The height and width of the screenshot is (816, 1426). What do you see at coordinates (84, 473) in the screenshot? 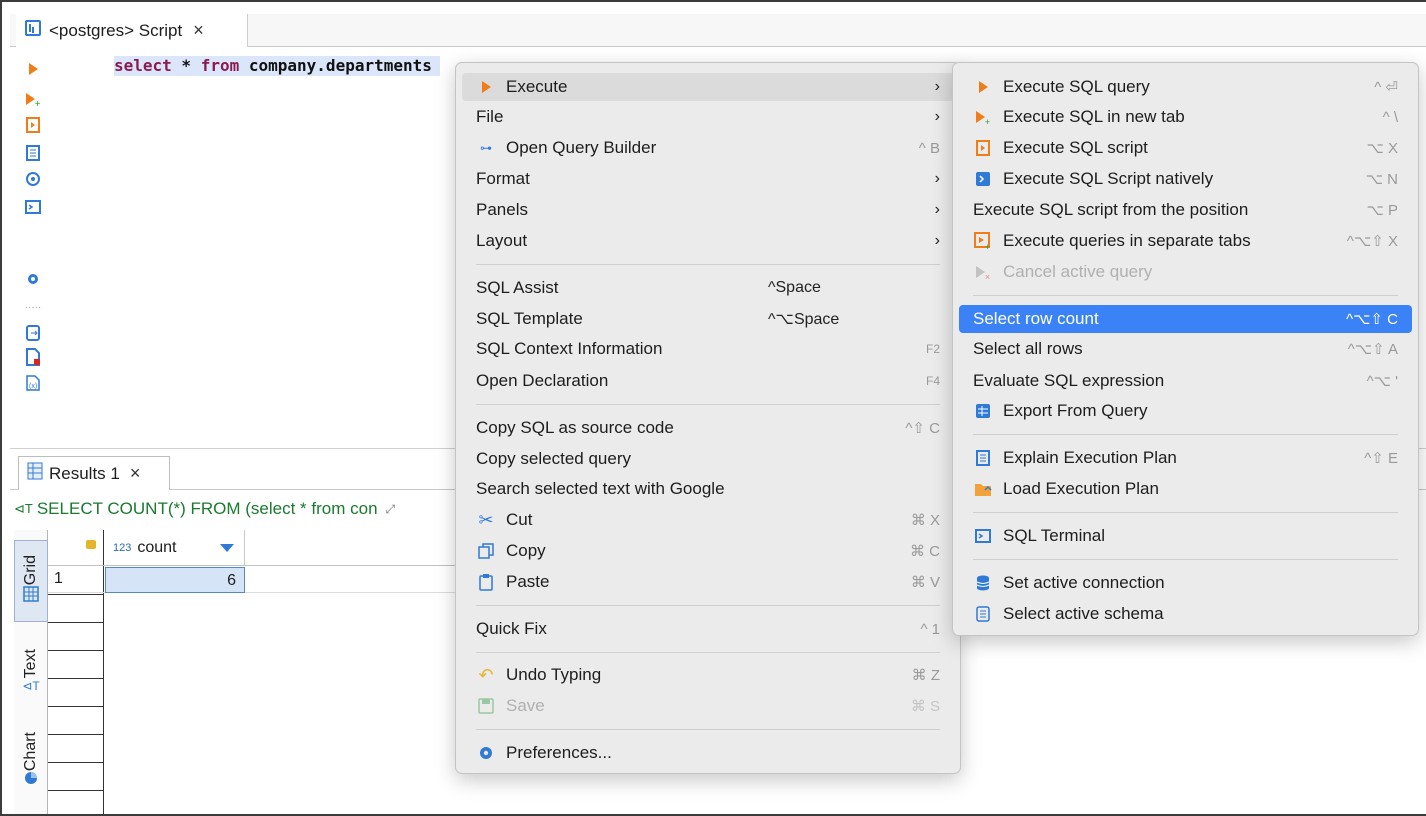
I see `results-tab-label: Results 1` at bounding box center [84, 473].